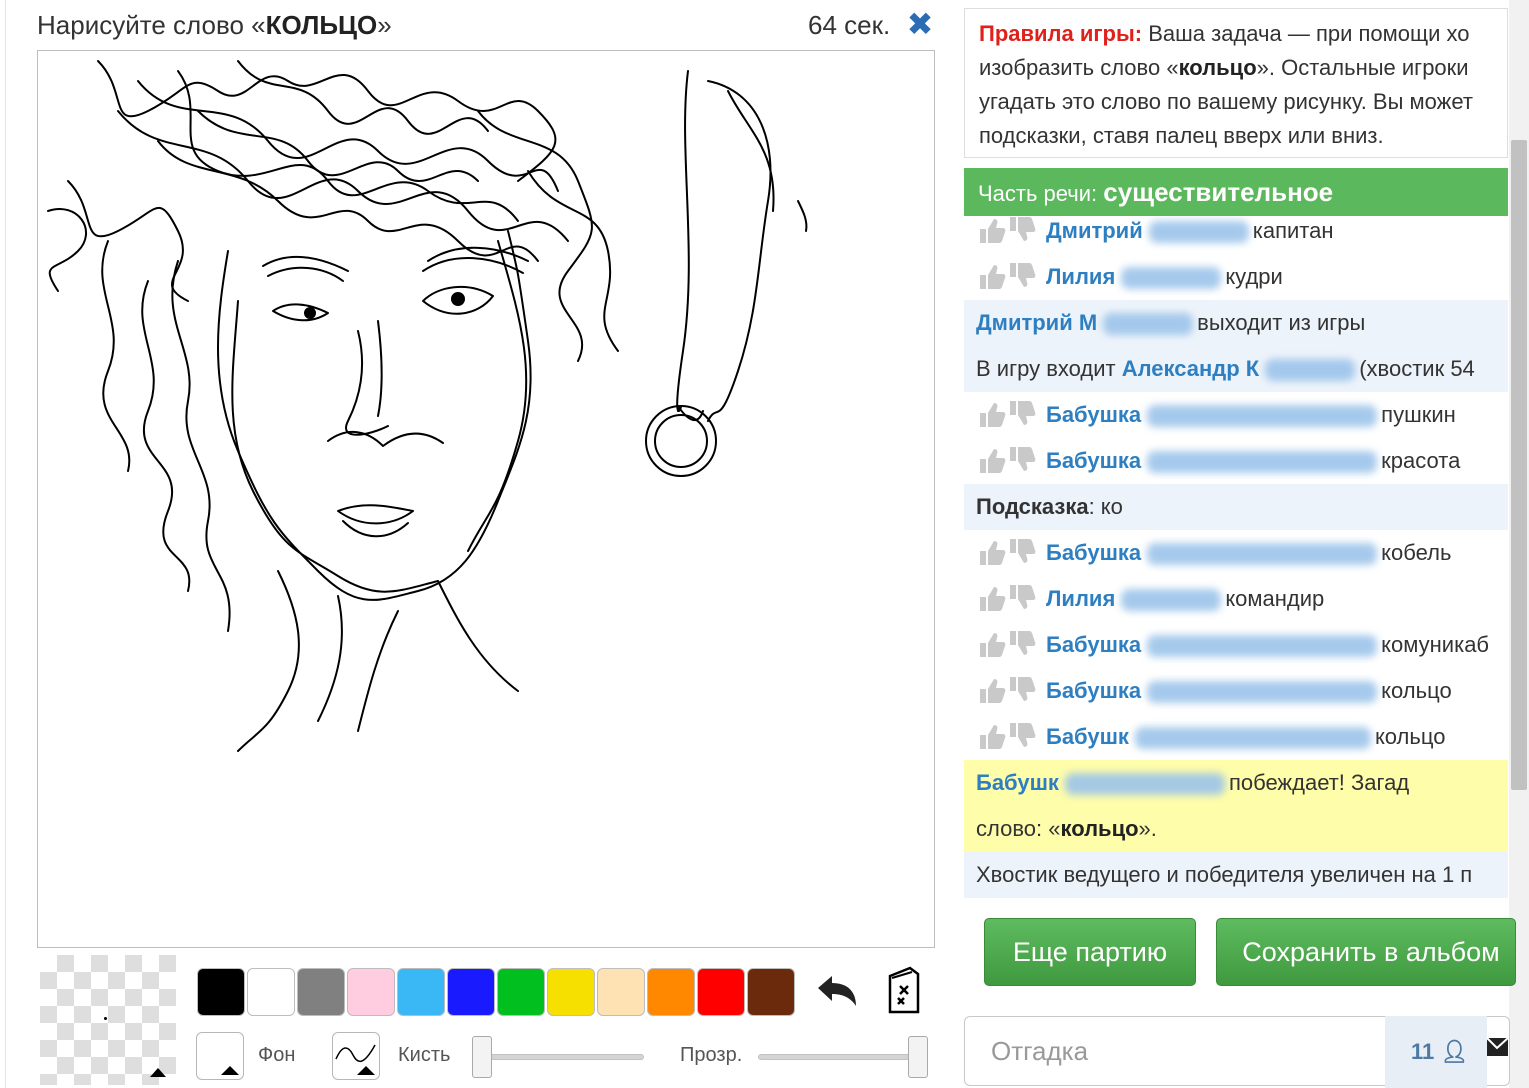 The height and width of the screenshot is (1088, 1529). I want to click on chat-guess-row: Лилия командир, so click(1236, 599).